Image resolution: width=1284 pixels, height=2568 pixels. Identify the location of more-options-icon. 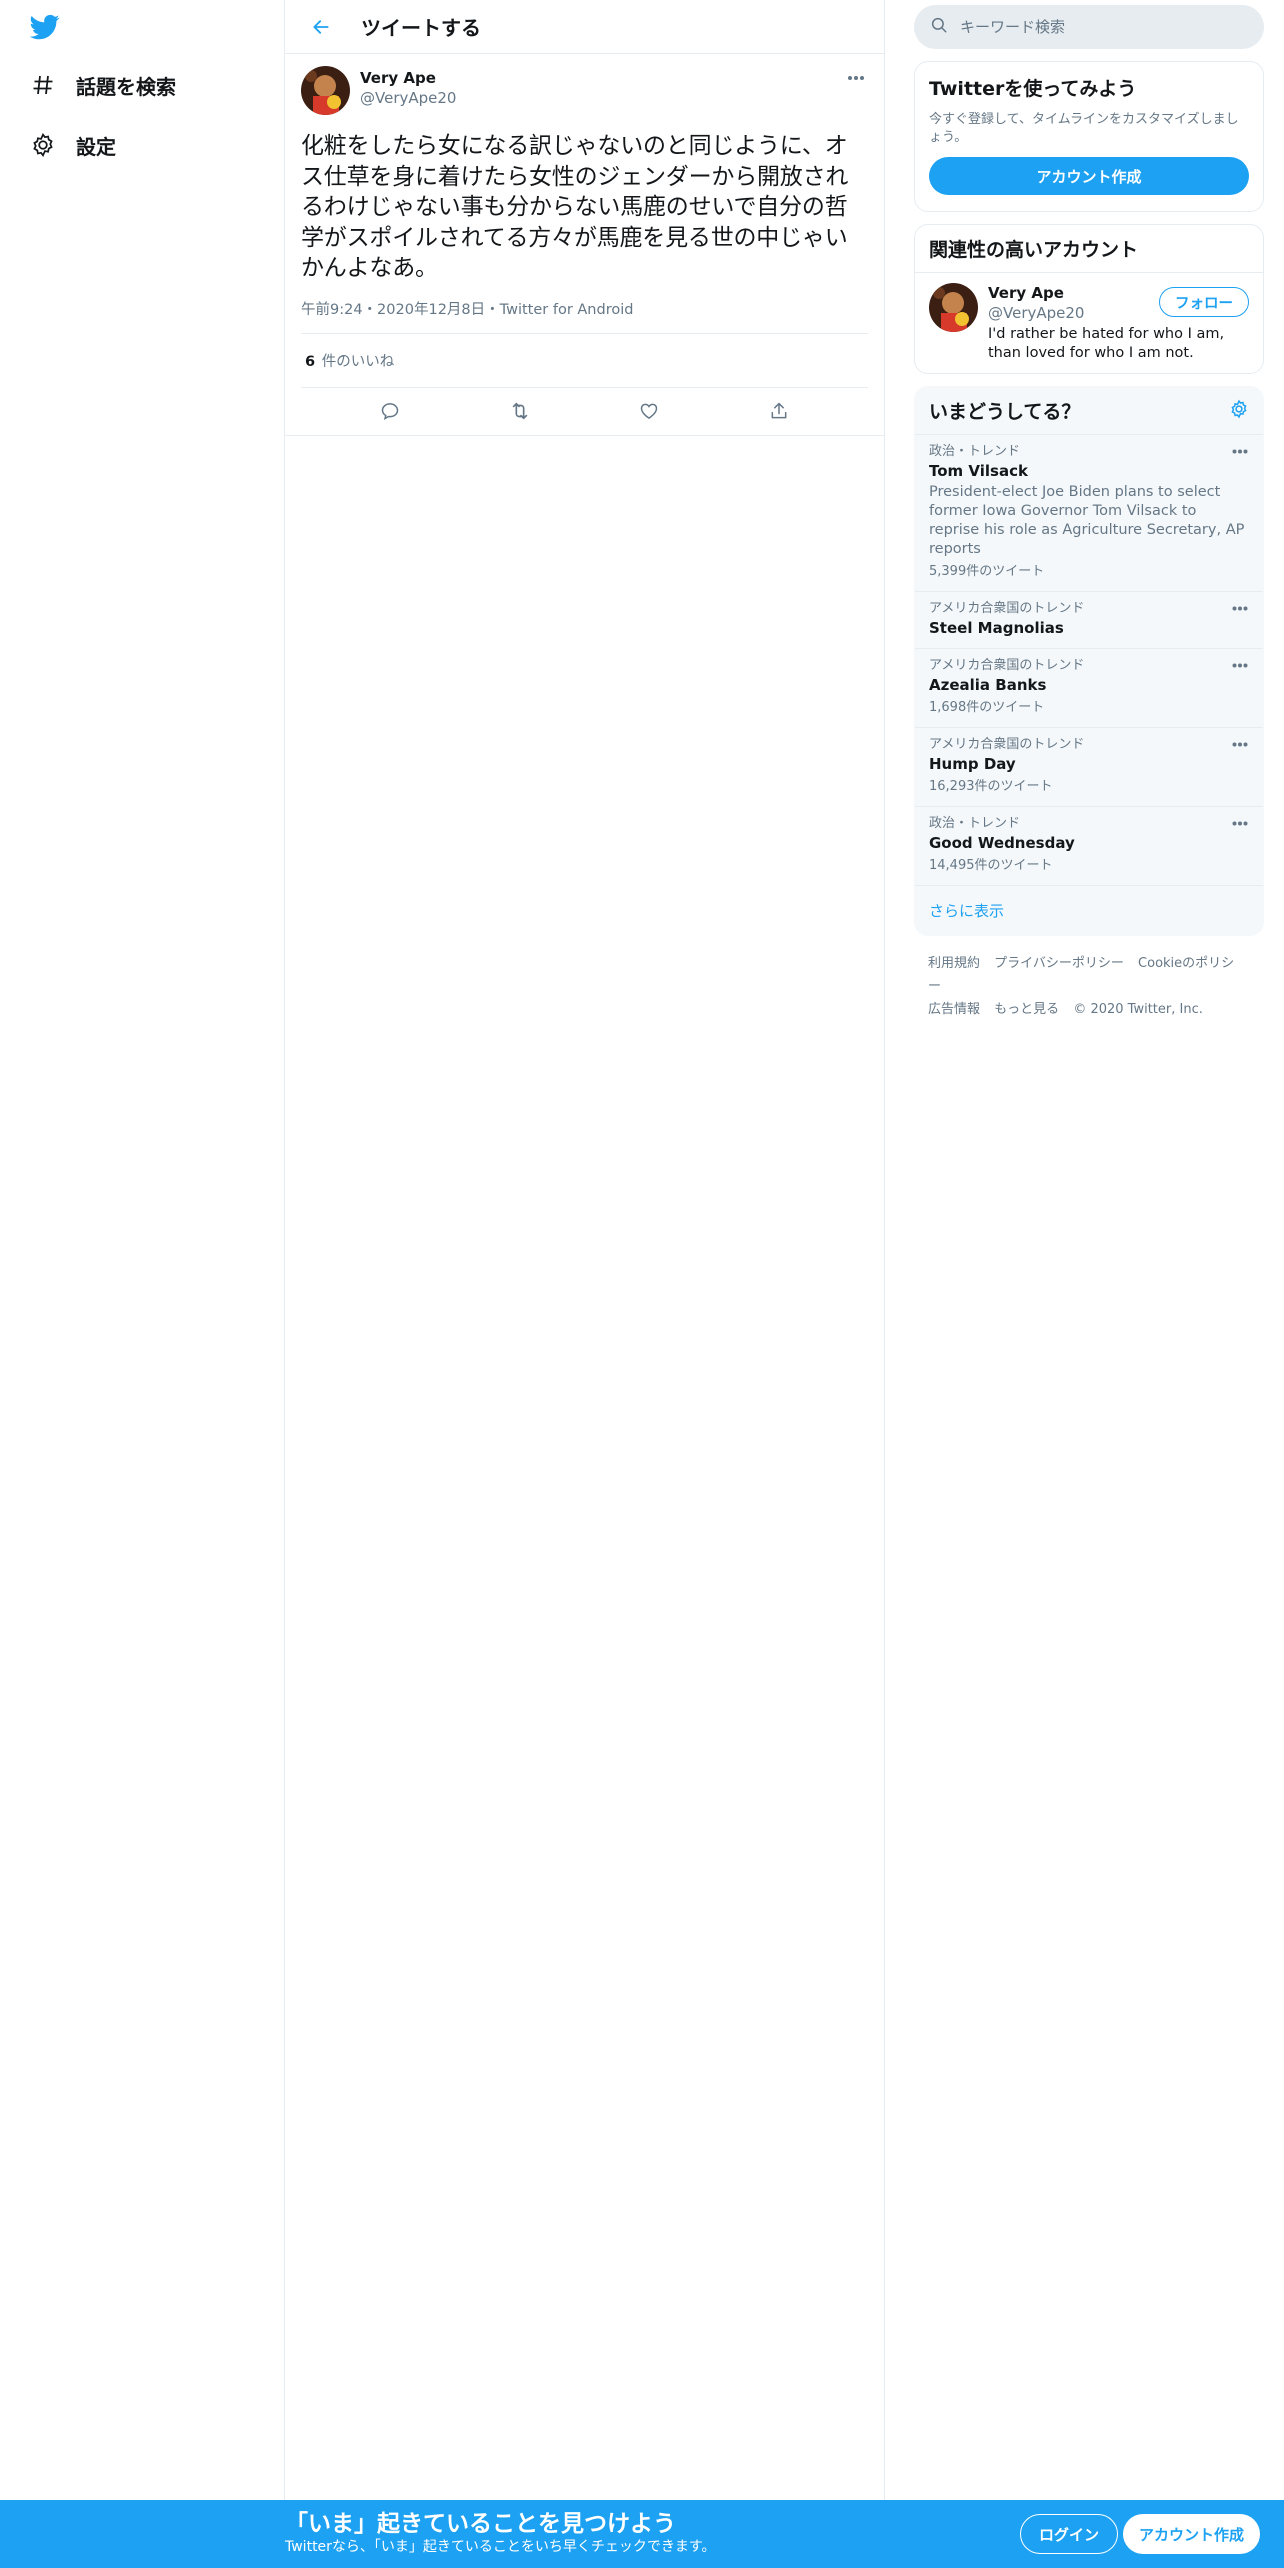
(856, 78).